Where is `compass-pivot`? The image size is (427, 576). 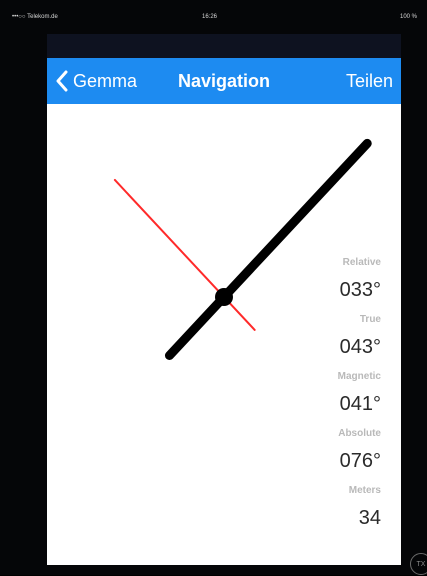 compass-pivot is located at coordinates (224, 297).